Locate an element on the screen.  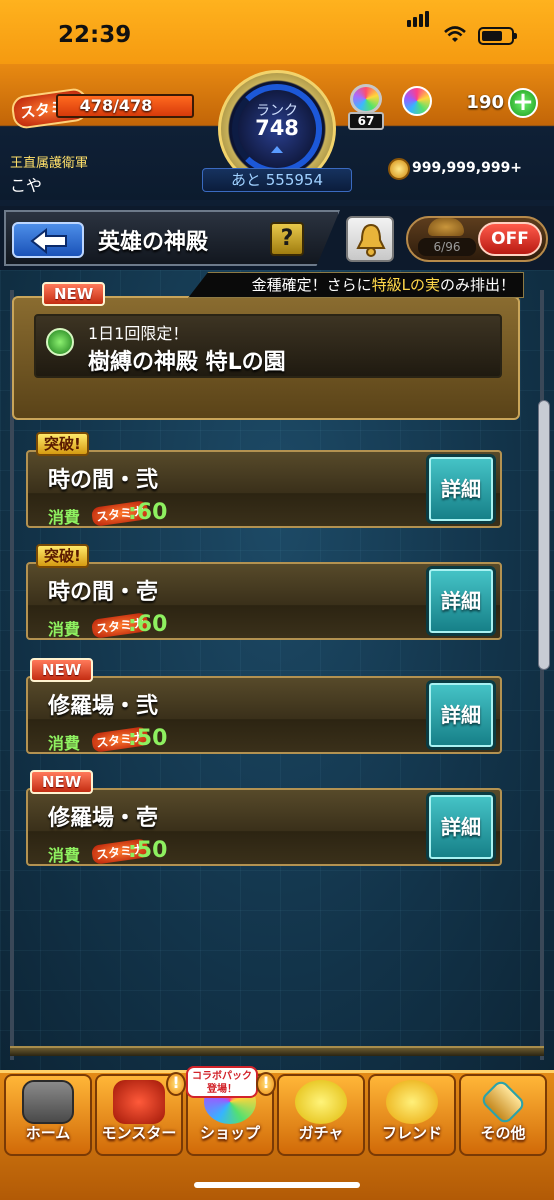
collab-line2: 登場！ is located at coordinates (222, 1089).